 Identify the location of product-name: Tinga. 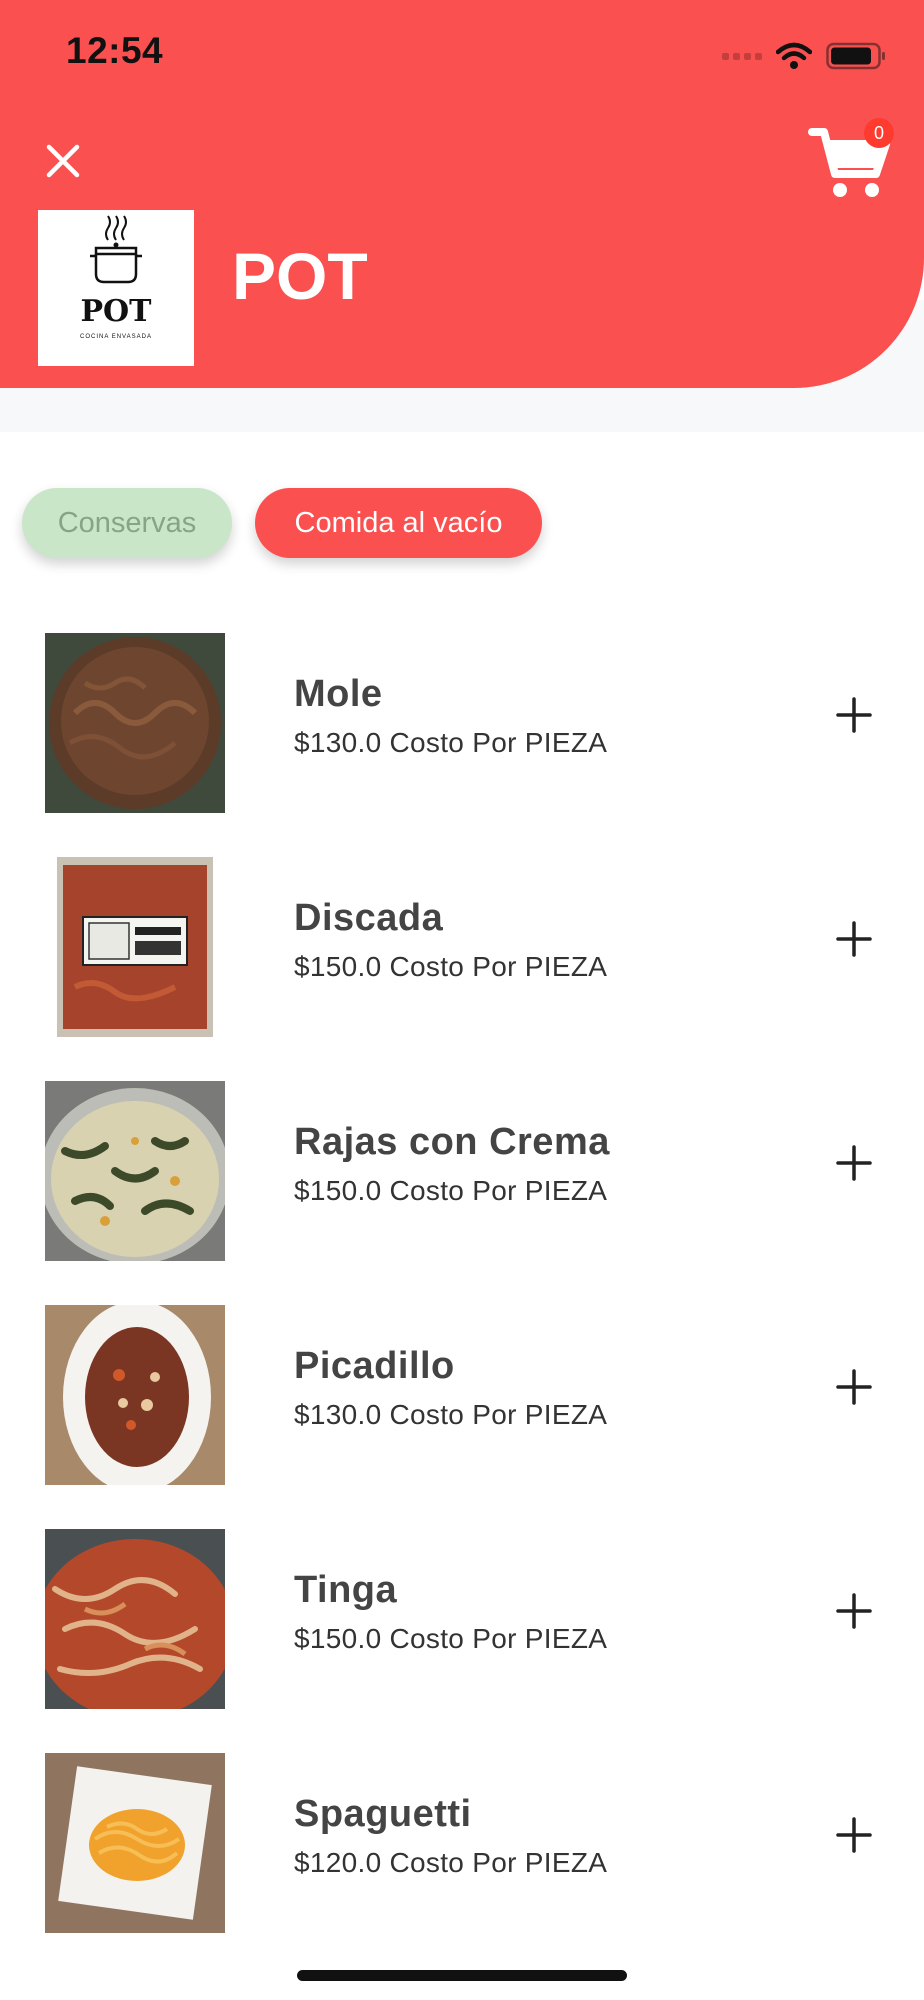
(346, 1590).